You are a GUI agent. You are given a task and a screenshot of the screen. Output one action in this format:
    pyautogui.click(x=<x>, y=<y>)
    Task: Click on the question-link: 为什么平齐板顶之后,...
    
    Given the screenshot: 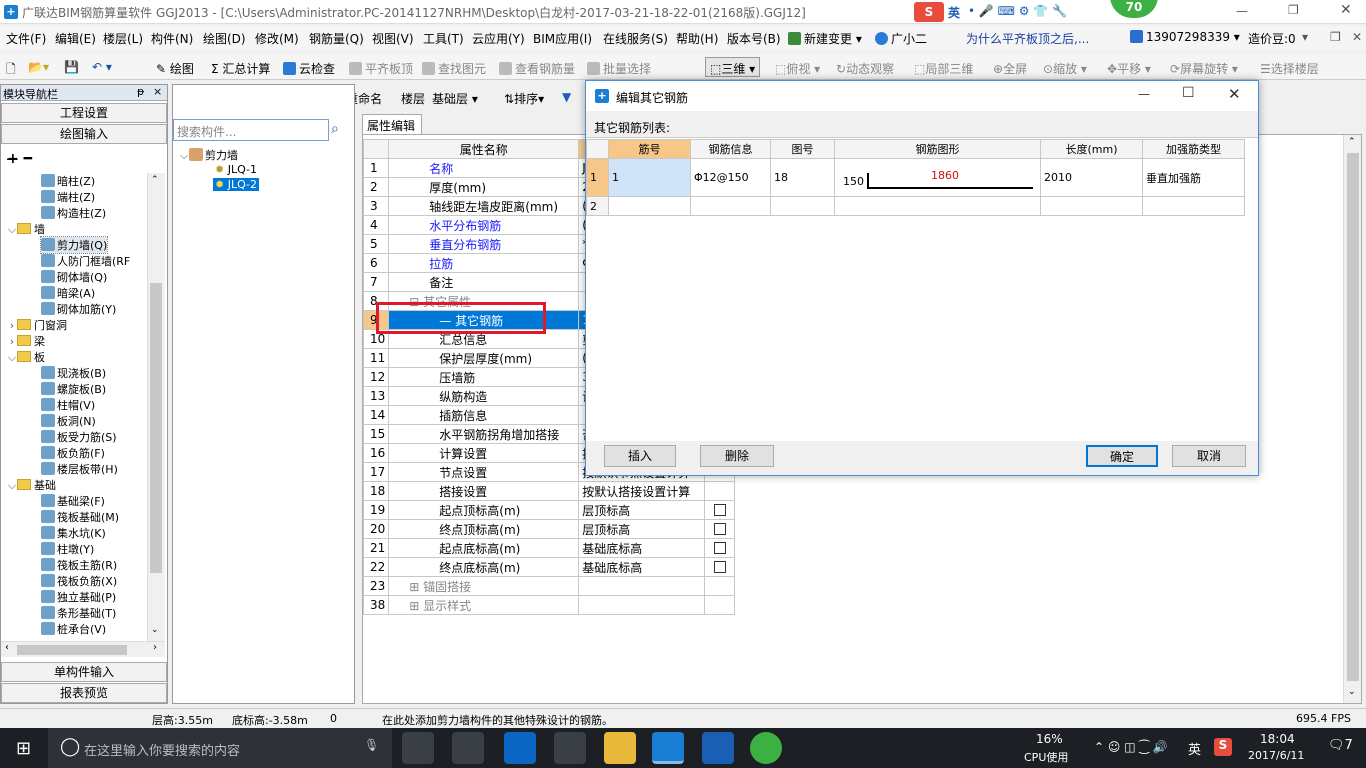 What is the action you would take?
    pyautogui.click(x=1027, y=38)
    